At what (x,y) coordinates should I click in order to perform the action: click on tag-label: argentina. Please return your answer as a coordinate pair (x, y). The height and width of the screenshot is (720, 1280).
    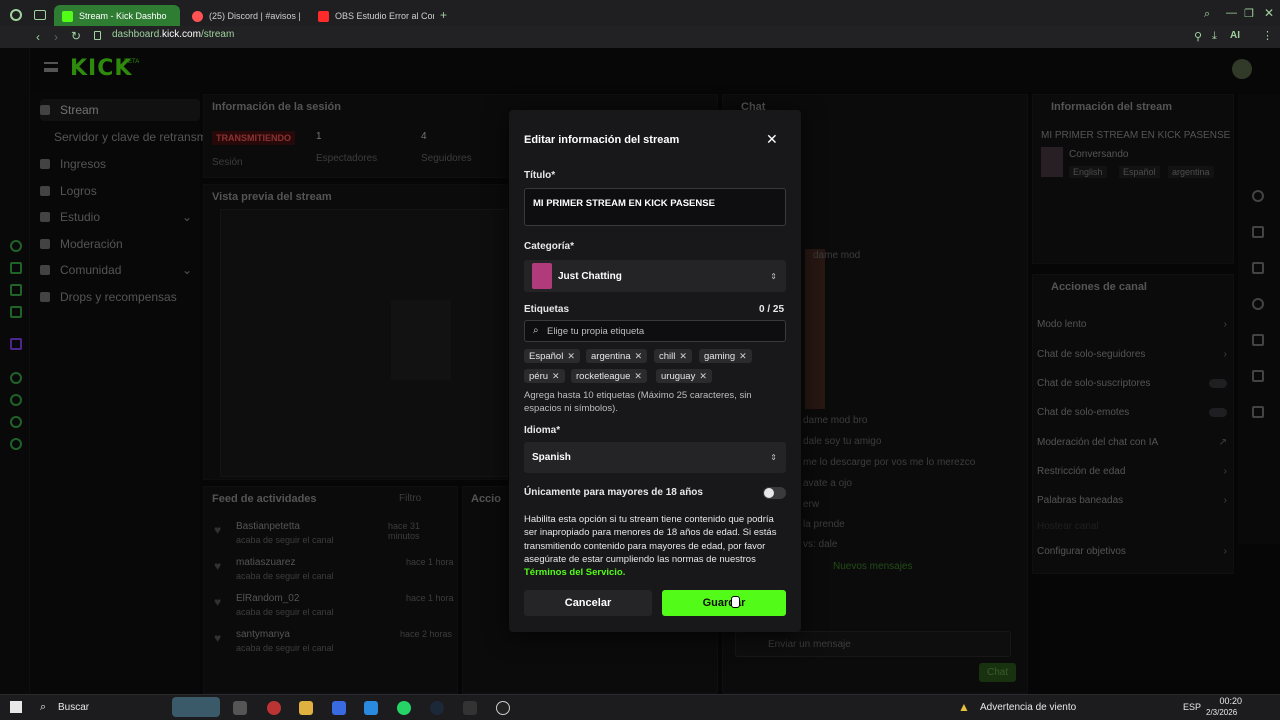
    Looking at the image, I should click on (611, 356).